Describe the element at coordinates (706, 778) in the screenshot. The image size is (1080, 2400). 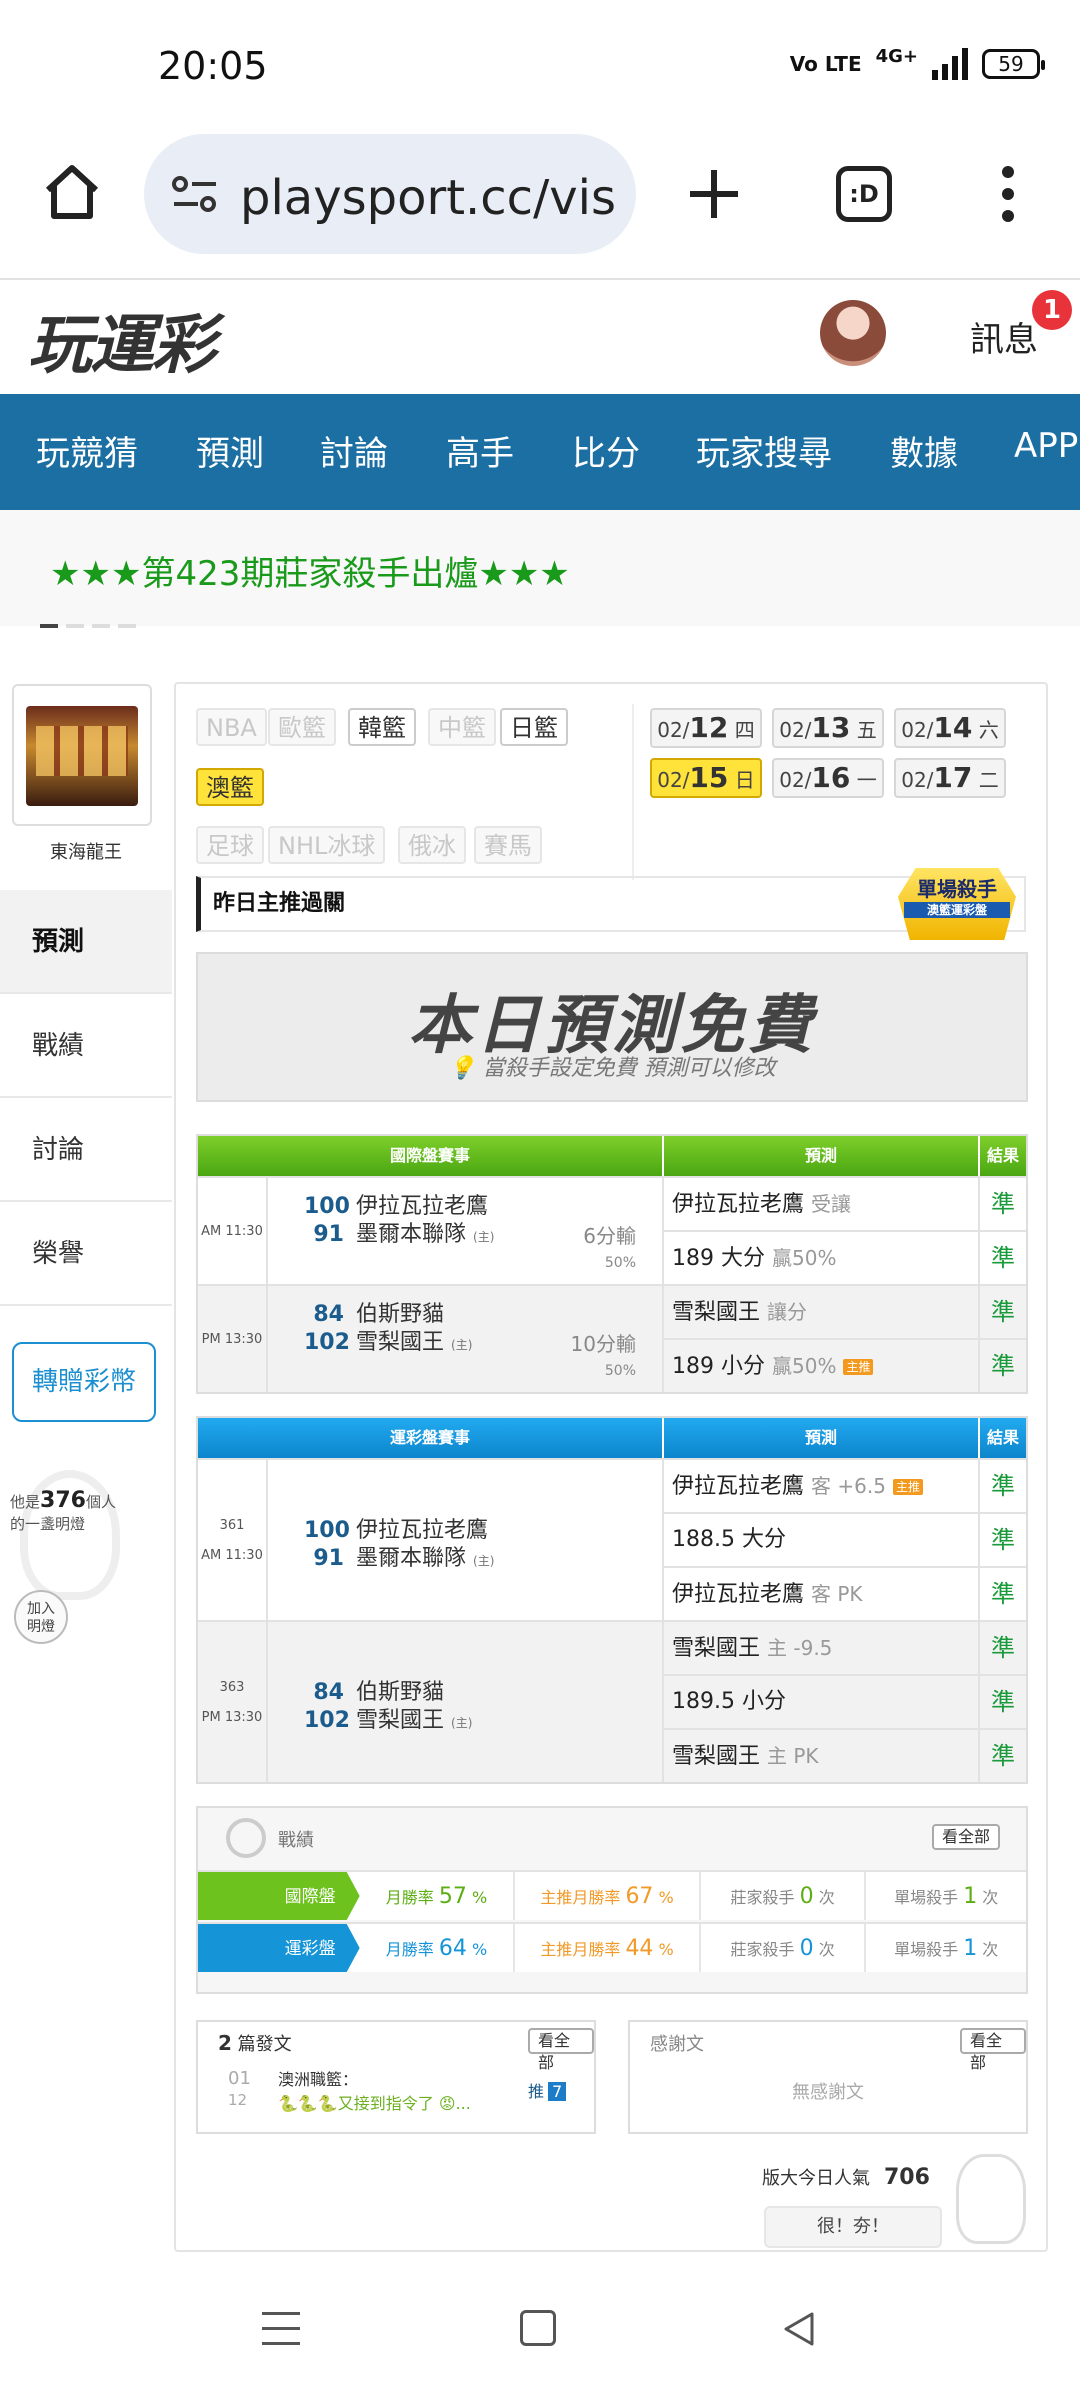
I see `date-button-0215: 02/15 日` at that location.